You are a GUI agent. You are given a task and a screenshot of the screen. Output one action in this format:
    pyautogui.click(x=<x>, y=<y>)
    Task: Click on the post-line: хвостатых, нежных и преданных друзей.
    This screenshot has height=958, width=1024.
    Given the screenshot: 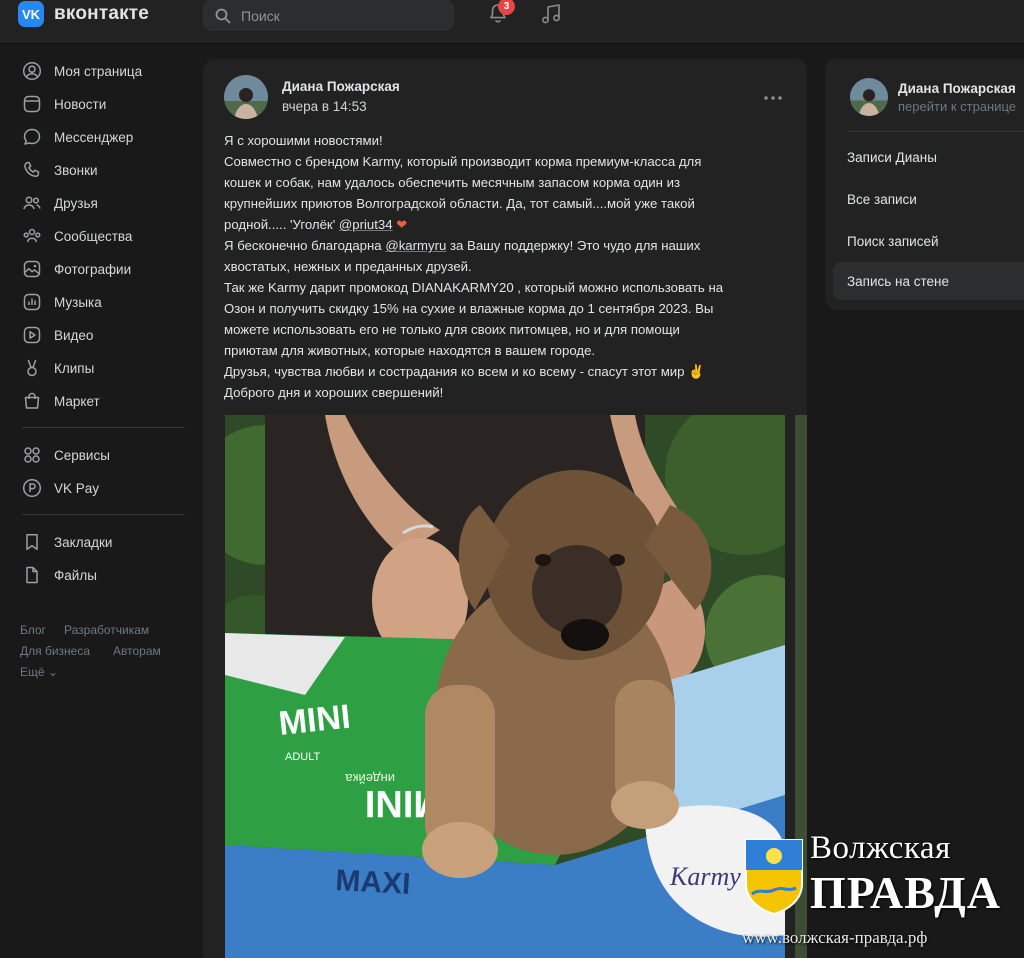 What is the action you would take?
    pyautogui.click(x=348, y=266)
    